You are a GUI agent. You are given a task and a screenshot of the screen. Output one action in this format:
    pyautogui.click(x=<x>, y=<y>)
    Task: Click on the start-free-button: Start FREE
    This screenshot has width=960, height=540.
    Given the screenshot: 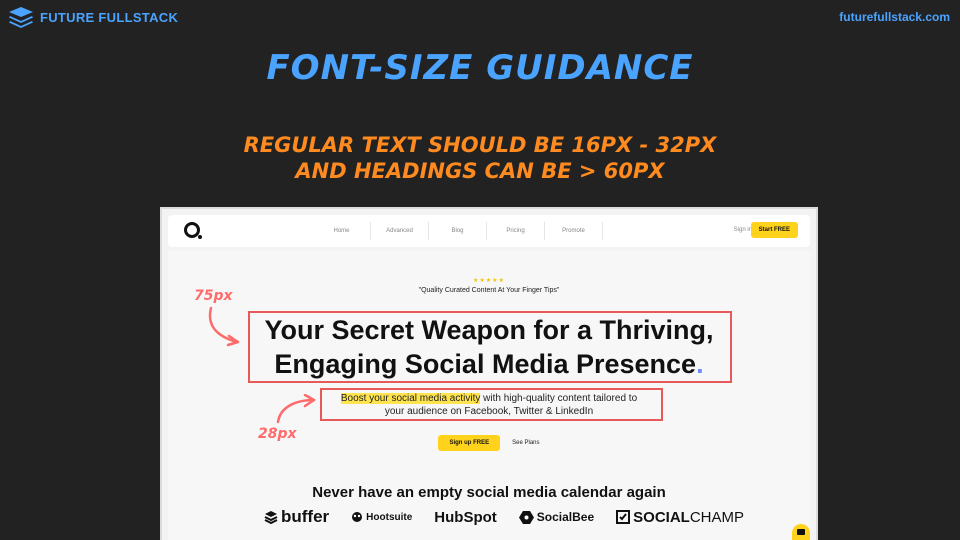 What is the action you would take?
    pyautogui.click(x=774, y=230)
    